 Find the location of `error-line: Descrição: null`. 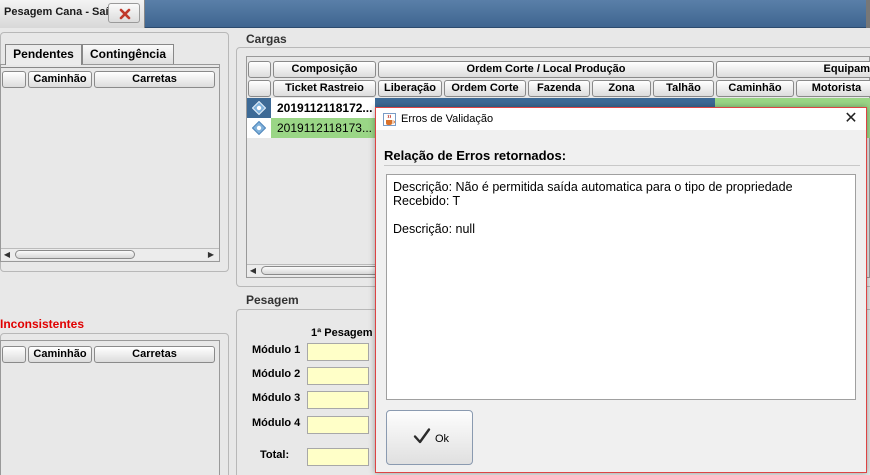

error-line: Descrição: null is located at coordinates (434, 229).